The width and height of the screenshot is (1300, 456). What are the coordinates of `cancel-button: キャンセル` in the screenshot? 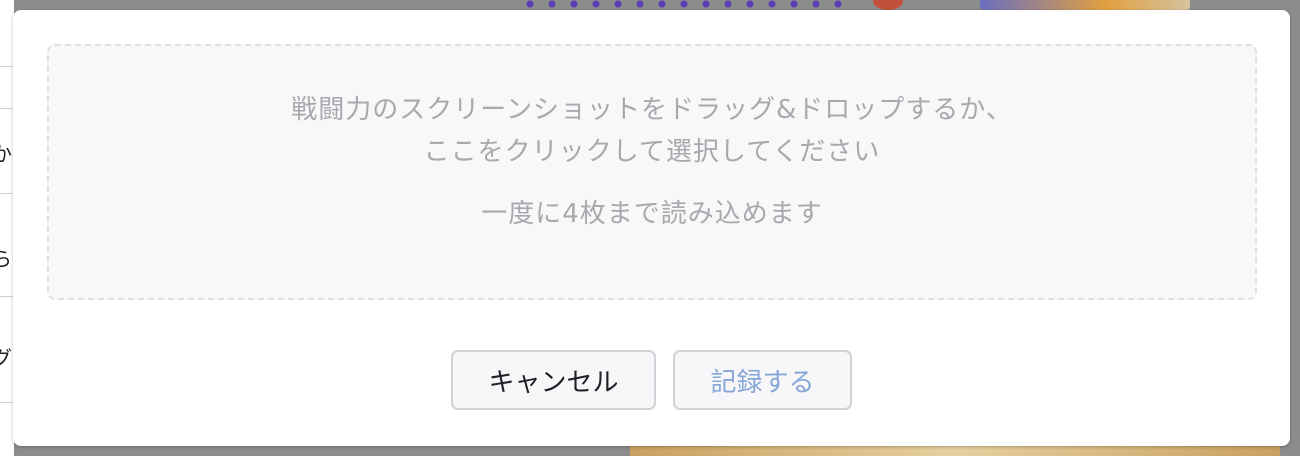 It's located at (553, 380).